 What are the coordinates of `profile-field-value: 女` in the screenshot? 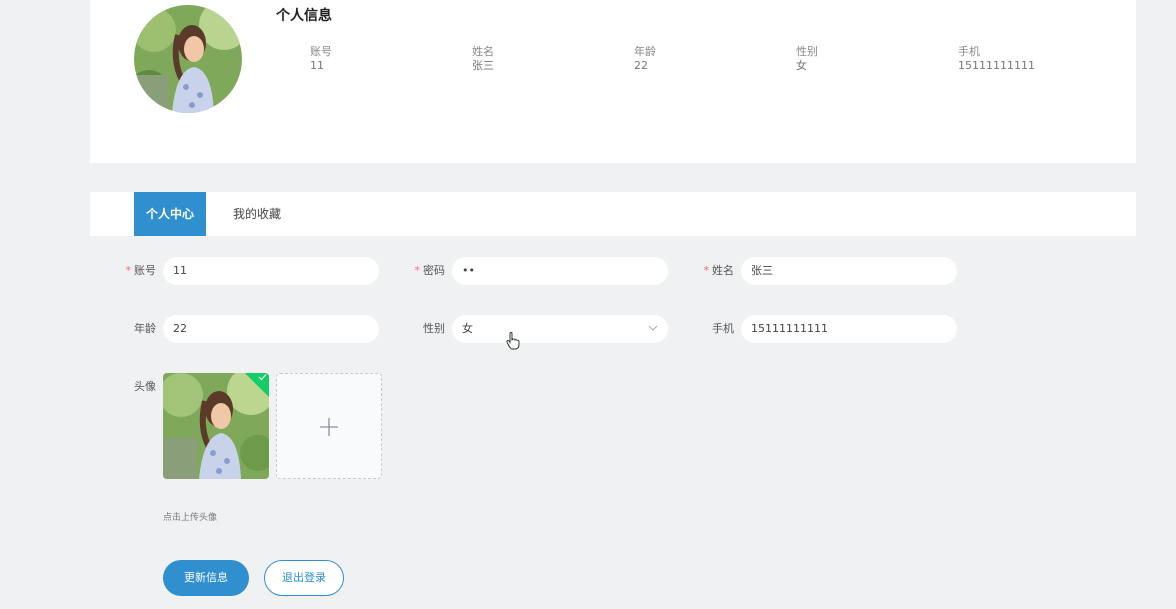 It's located at (801, 65).